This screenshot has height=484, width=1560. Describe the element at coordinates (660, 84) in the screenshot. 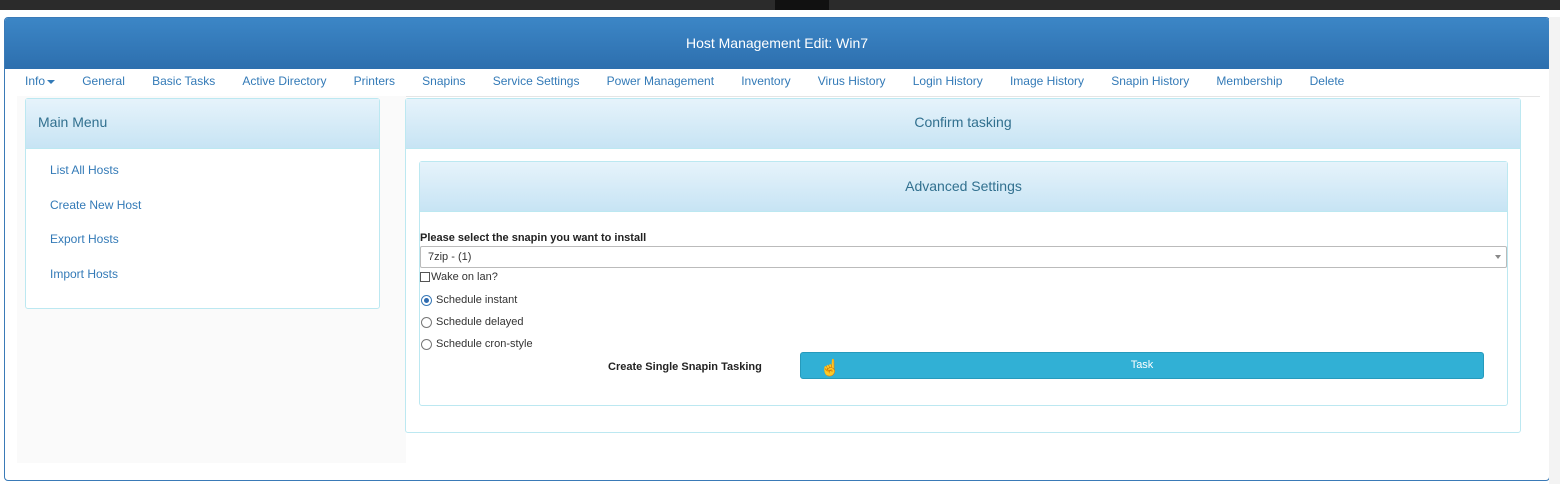

I see `nav-item-power-management: Power Management` at that location.